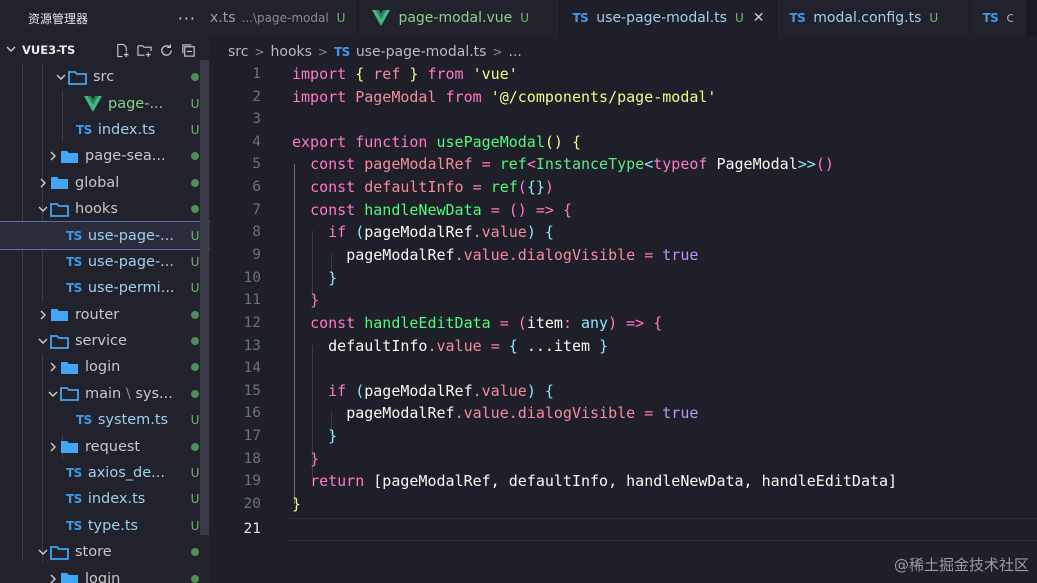 This screenshot has height=583, width=1037. I want to click on code-line: 8 if (pageModalRef.value) {, so click(403, 232).